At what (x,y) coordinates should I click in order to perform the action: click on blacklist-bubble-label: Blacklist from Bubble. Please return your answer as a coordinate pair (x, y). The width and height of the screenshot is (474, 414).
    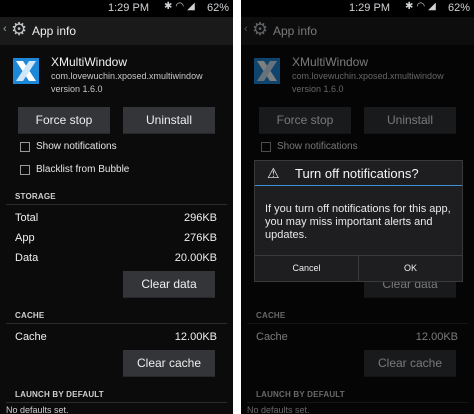
    Looking at the image, I should click on (83, 169).